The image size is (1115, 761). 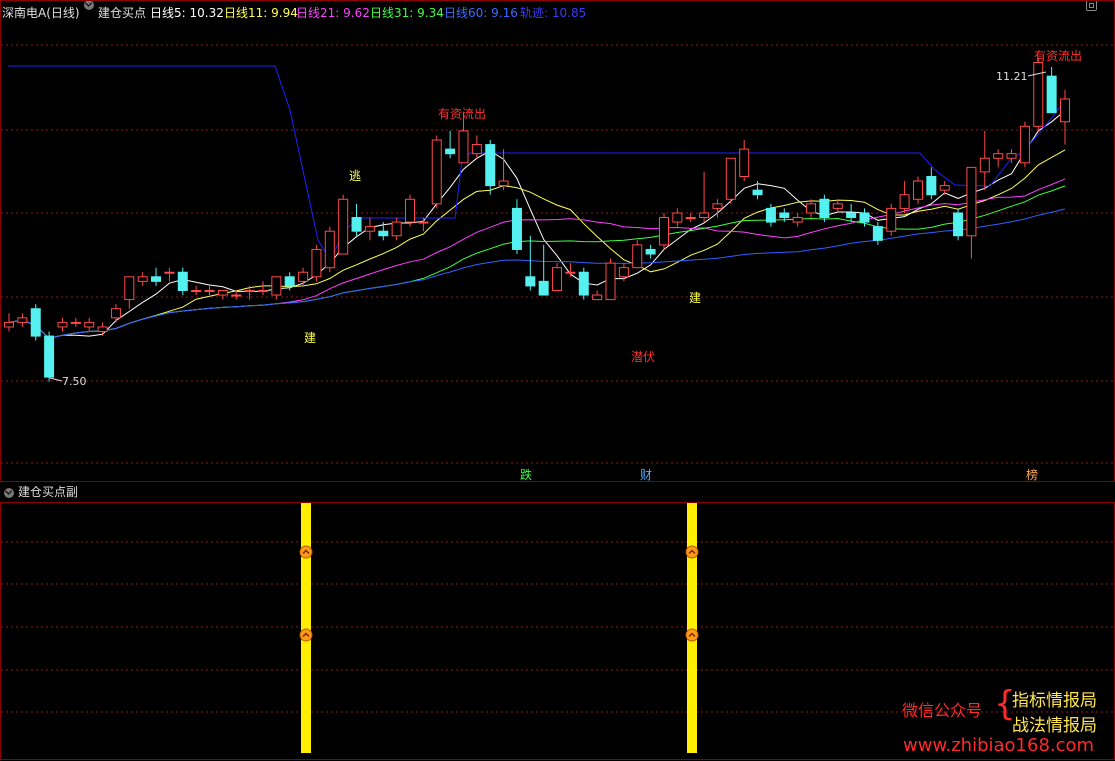 What do you see at coordinates (1058, 56) in the screenshot?
I see `outflow-label-2: 有资流出` at bounding box center [1058, 56].